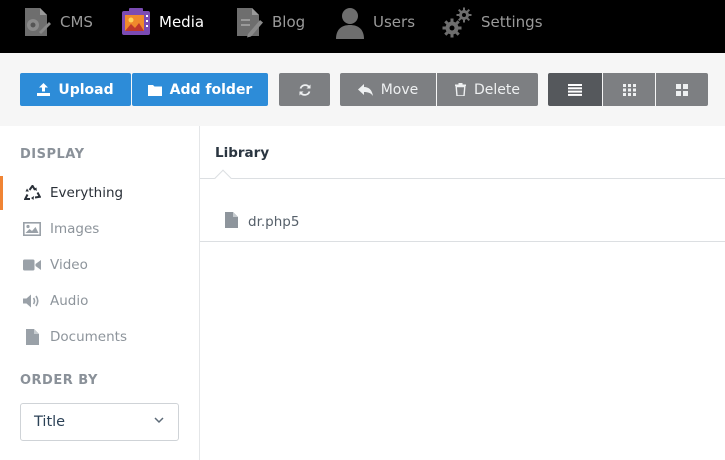 The width and height of the screenshot is (725, 460). I want to click on nav-item-users: Users, so click(374, 22).